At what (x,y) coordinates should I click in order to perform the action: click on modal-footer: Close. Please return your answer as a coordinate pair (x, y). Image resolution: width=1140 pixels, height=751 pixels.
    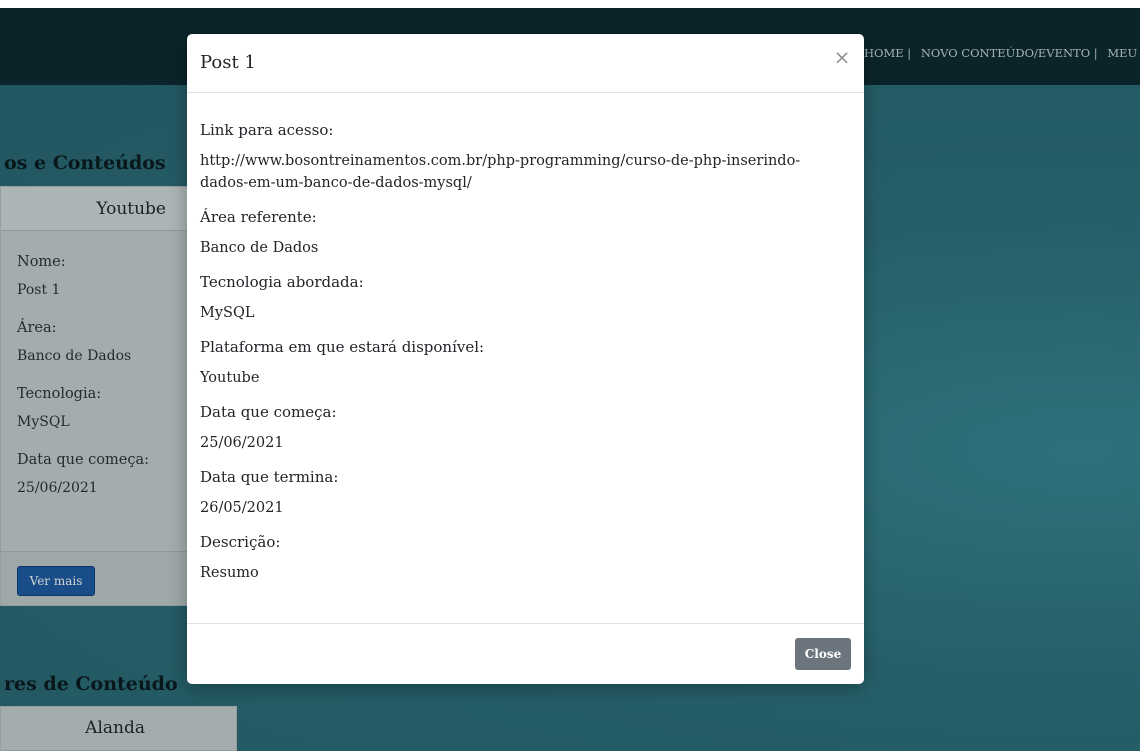
    Looking at the image, I should click on (525, 653).